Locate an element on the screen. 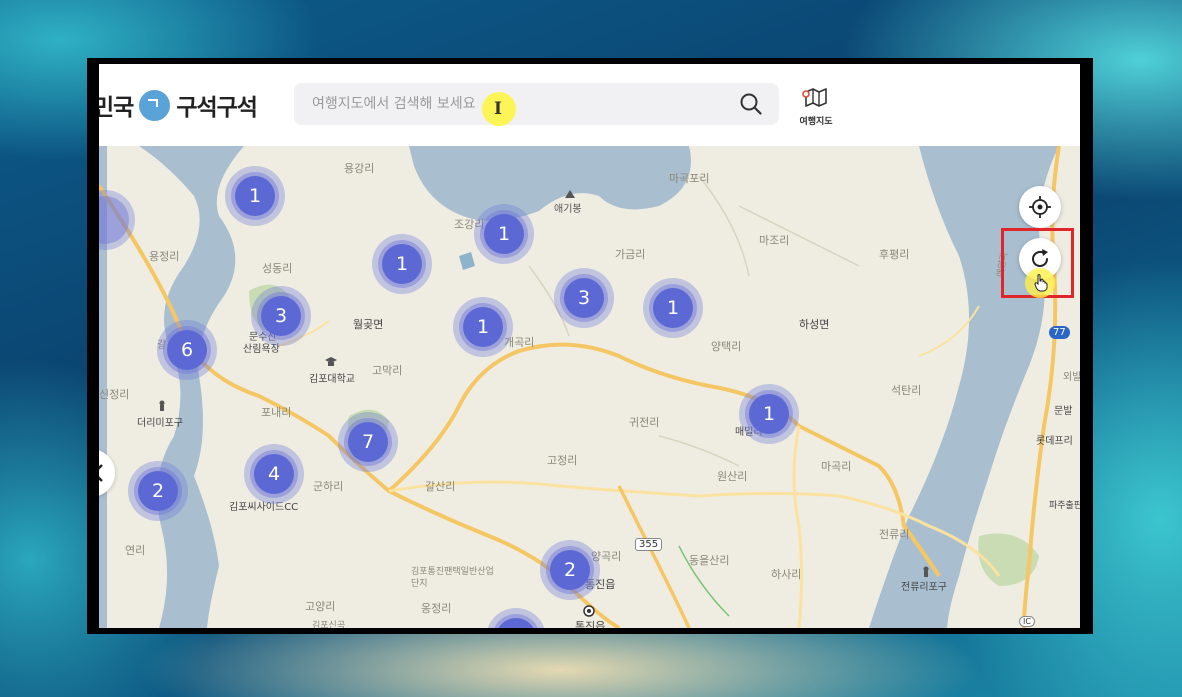  place-label: 파주출판도시 is located at coordinates (1064, 506).